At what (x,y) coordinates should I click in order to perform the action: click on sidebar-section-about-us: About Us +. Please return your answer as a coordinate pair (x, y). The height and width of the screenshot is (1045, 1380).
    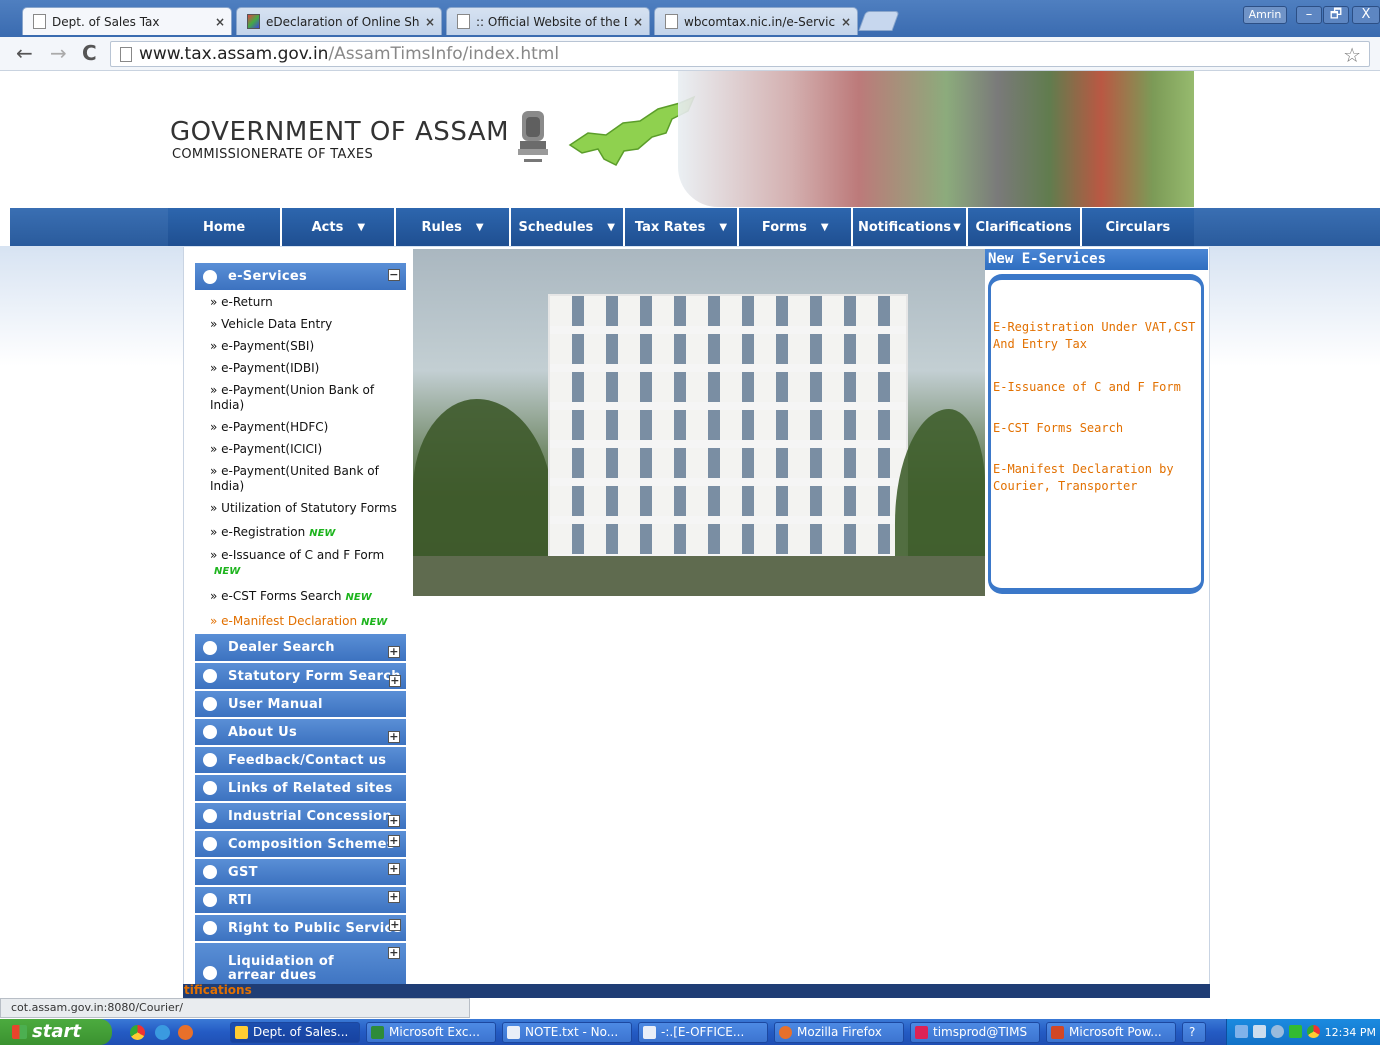
    Looking at the image, I should click on (300, 732).